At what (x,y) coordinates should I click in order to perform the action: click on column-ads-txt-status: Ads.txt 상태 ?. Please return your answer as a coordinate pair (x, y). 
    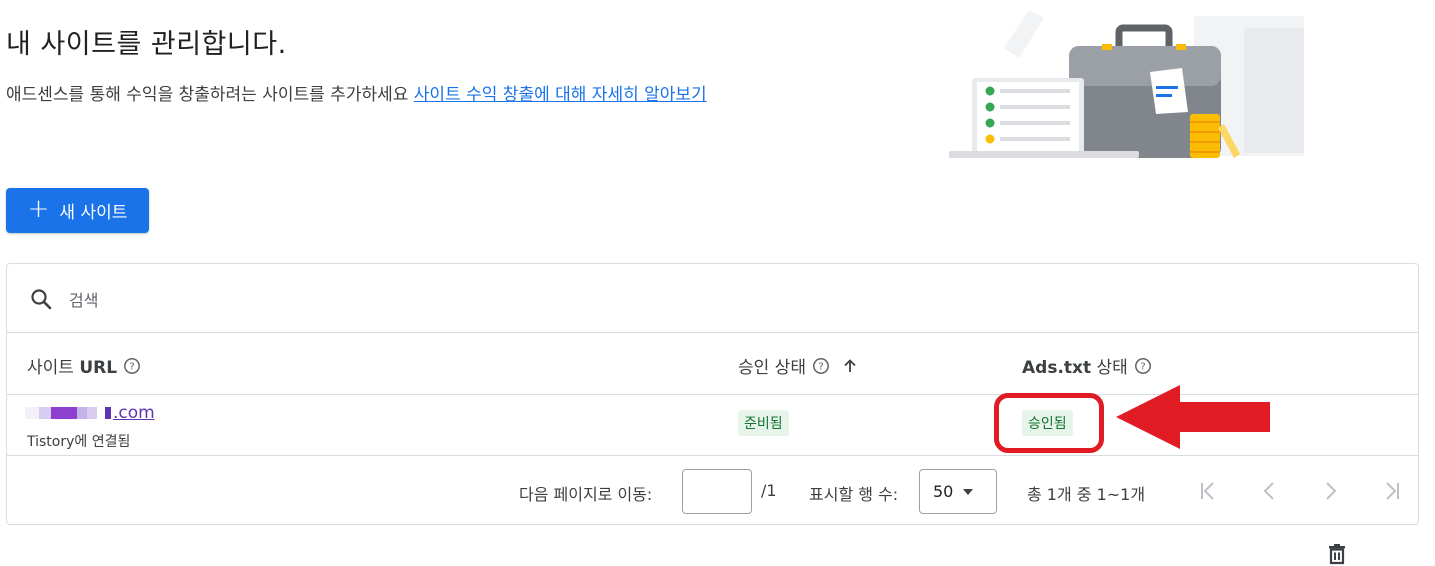
    Looking at the image, I should click on (1087, 365).